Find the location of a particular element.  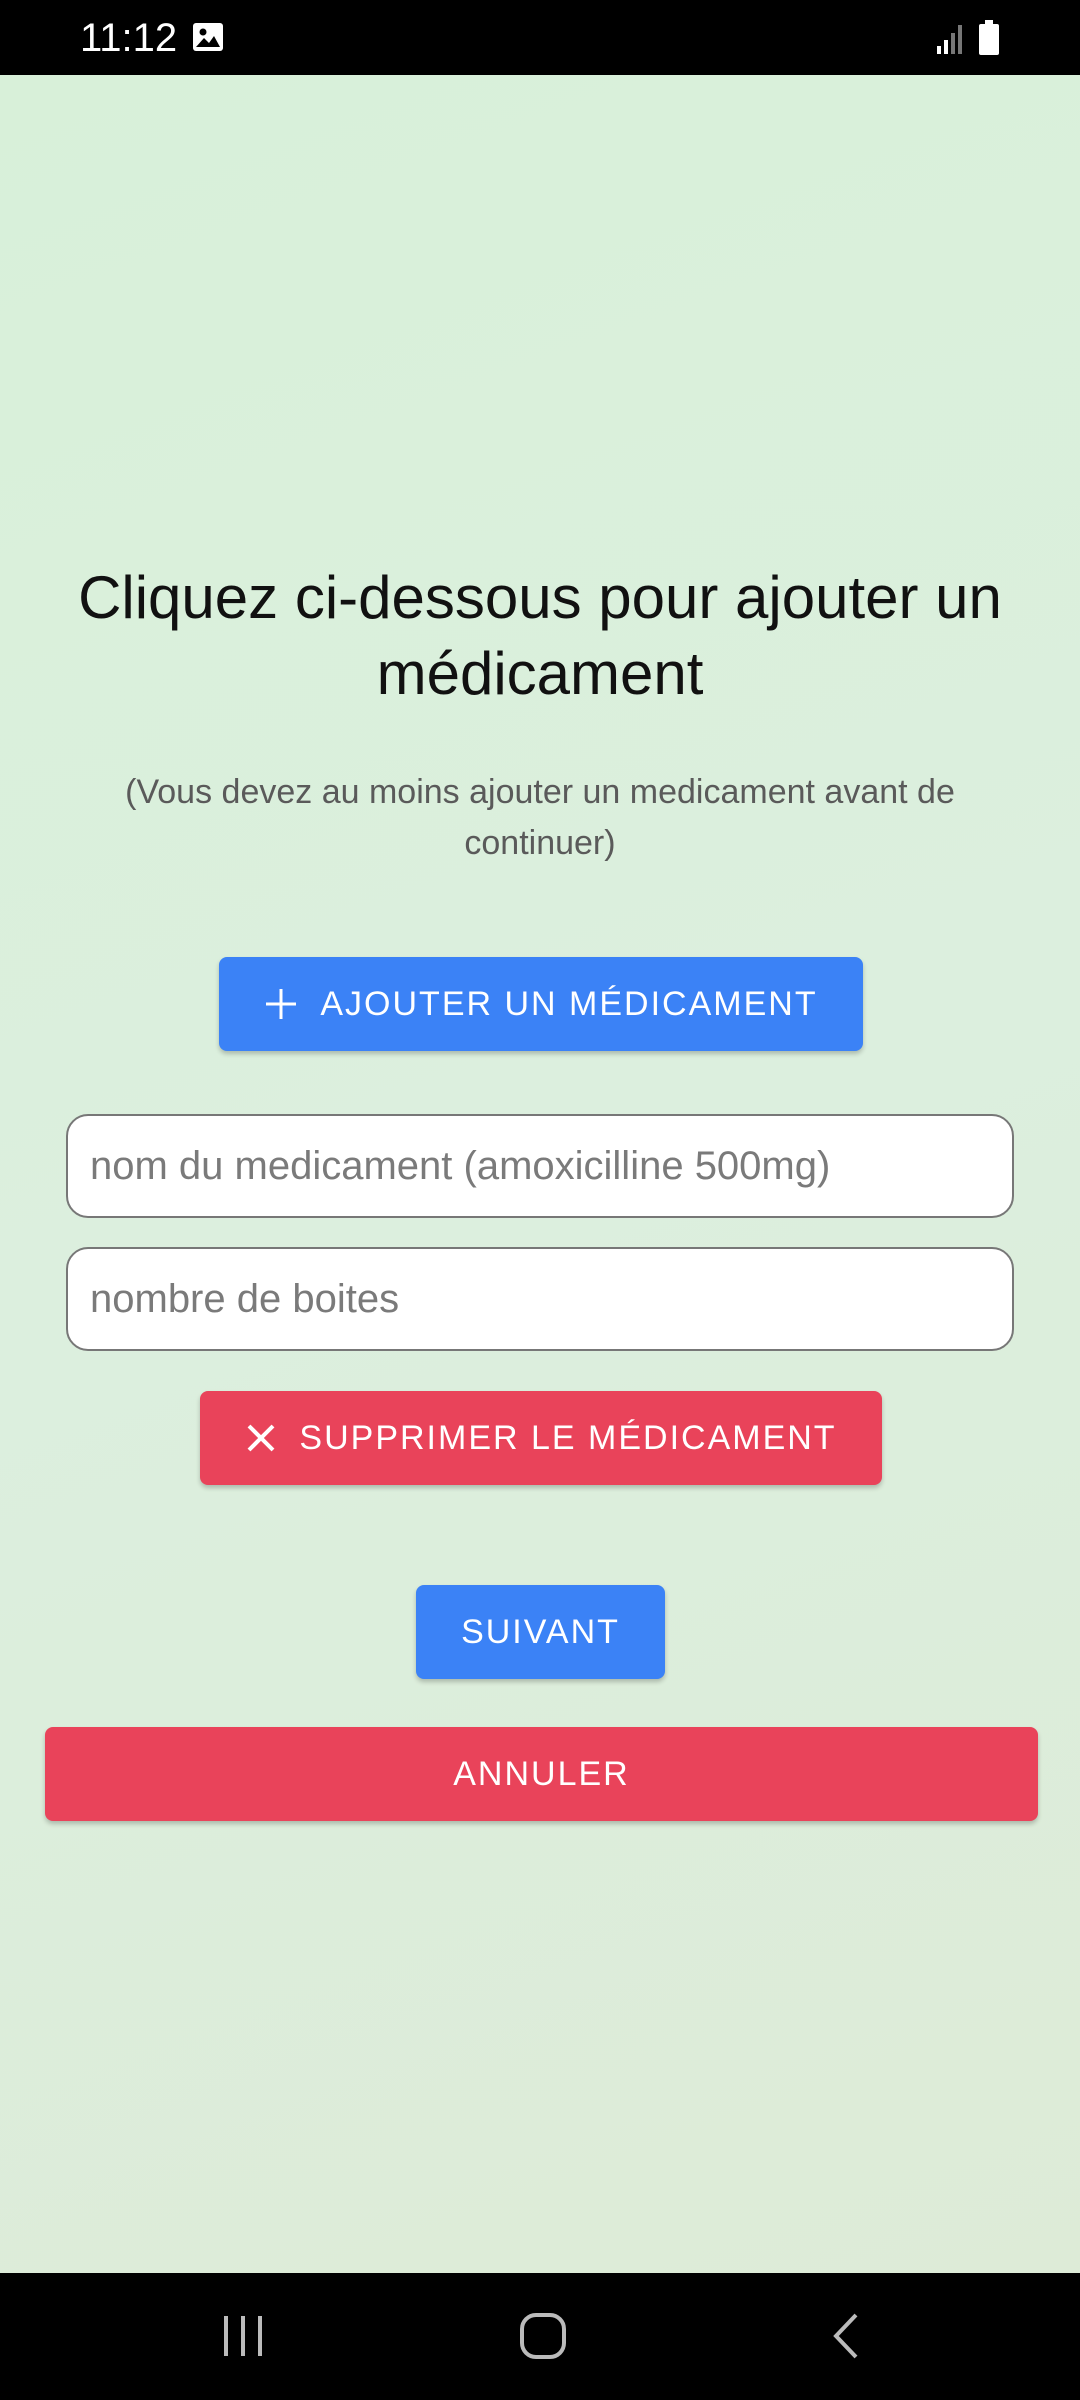

remove-medication-label: SUPPRIMER LE MÉDICAMENT is located at coordinates (568, 1437).